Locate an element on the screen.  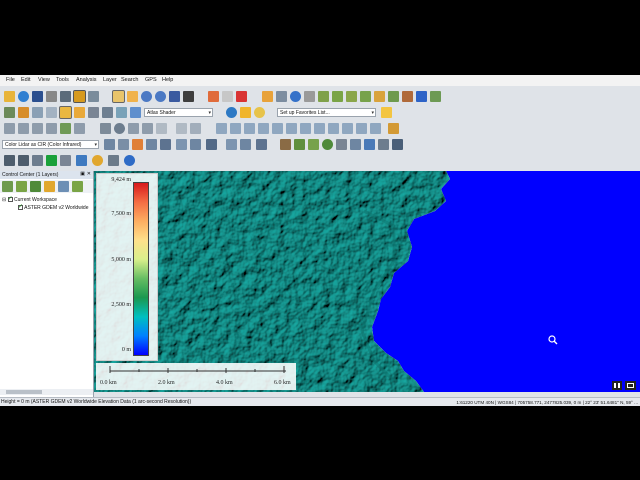
pin-icon: ▣ is located at coordinates (82, 174).